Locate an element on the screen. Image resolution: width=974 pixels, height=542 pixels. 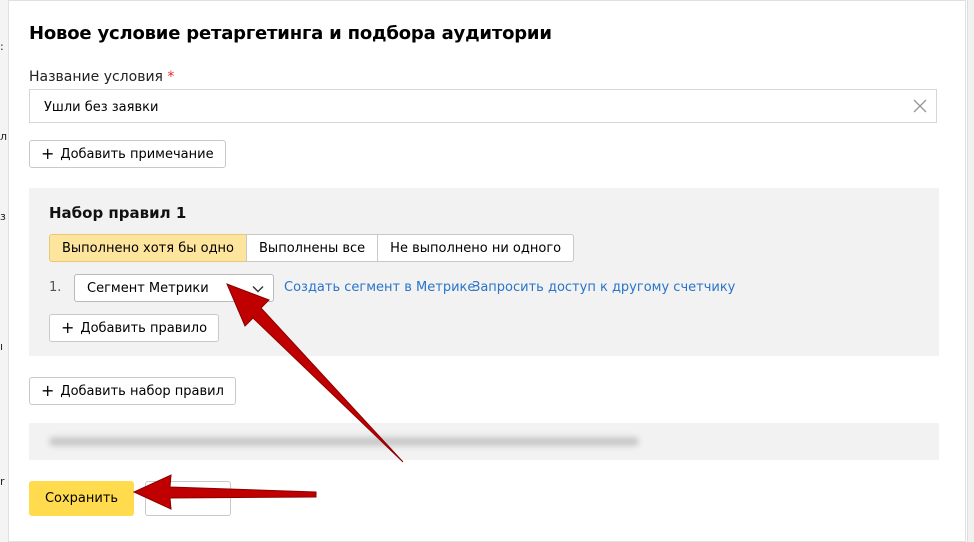
blurred-text is located at coordinates (344, 441).